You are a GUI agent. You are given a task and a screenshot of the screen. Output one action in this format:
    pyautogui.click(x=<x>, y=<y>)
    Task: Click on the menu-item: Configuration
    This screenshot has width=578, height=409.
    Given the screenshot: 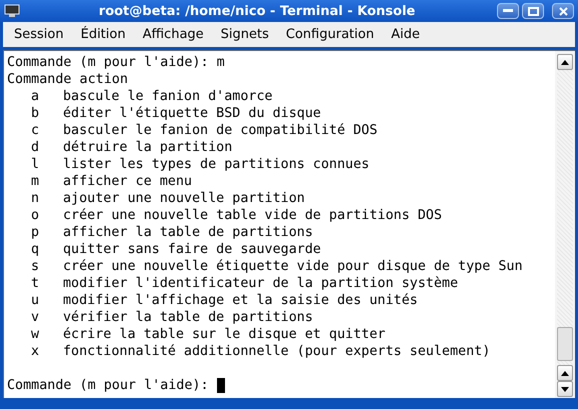 What is the action you would take?
    pyautogui.click(x=331, y=34)
    